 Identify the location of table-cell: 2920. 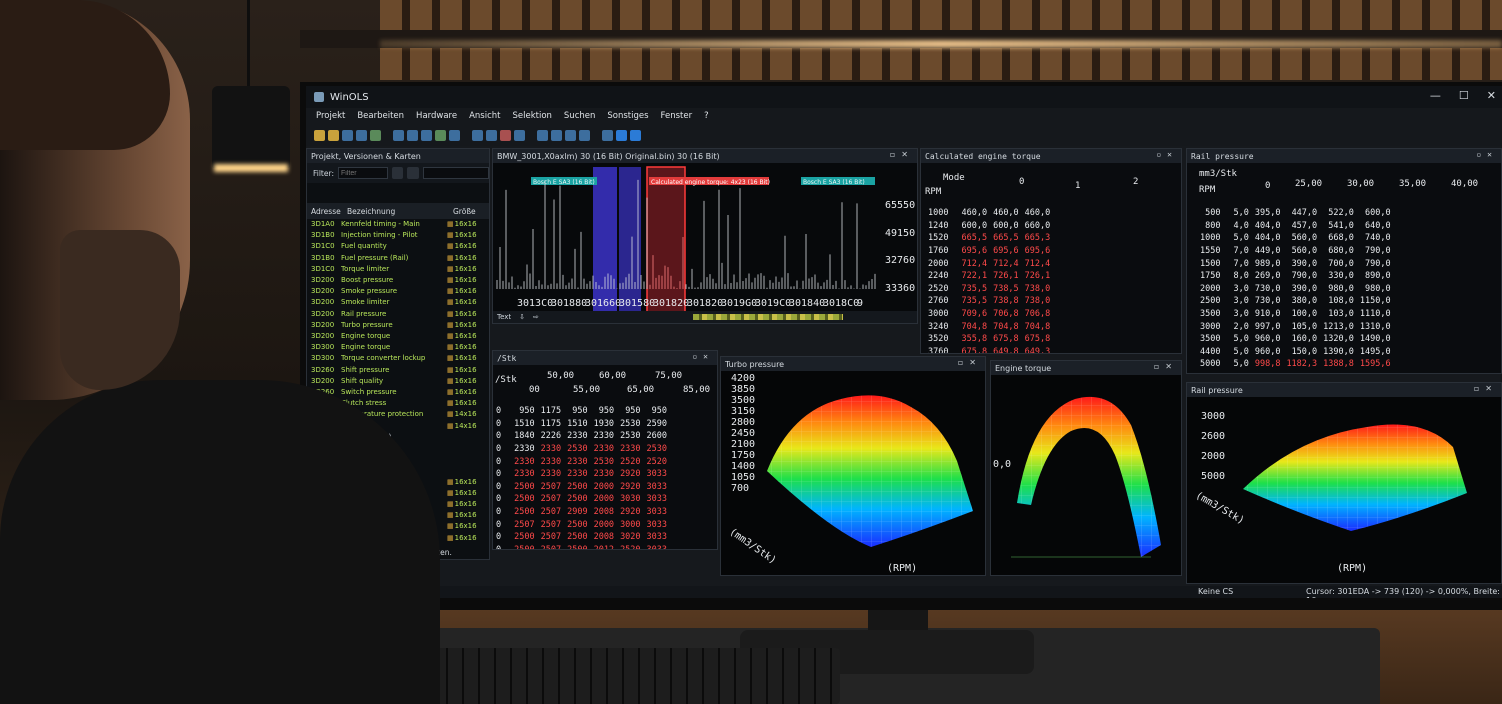
(630, 474).